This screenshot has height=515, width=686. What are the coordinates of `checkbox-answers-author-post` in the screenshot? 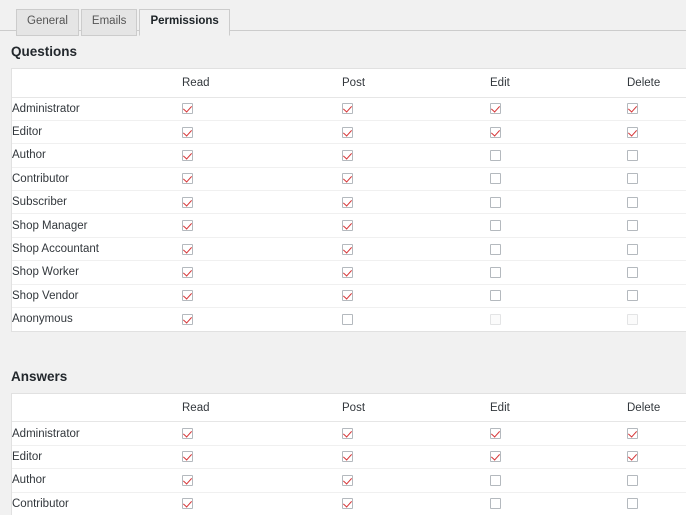 It's located at (347, 480).